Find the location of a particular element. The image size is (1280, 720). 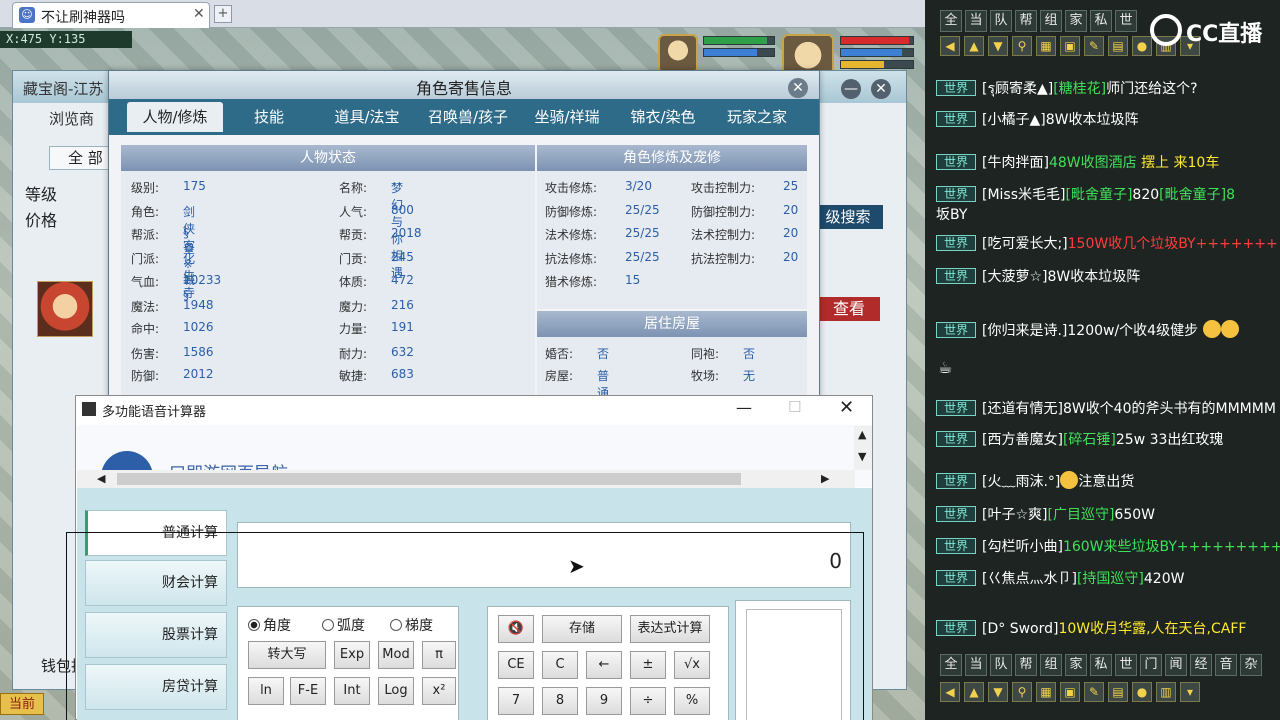

tab-character: 人物/修炼 is located at coordinates (175, 117).